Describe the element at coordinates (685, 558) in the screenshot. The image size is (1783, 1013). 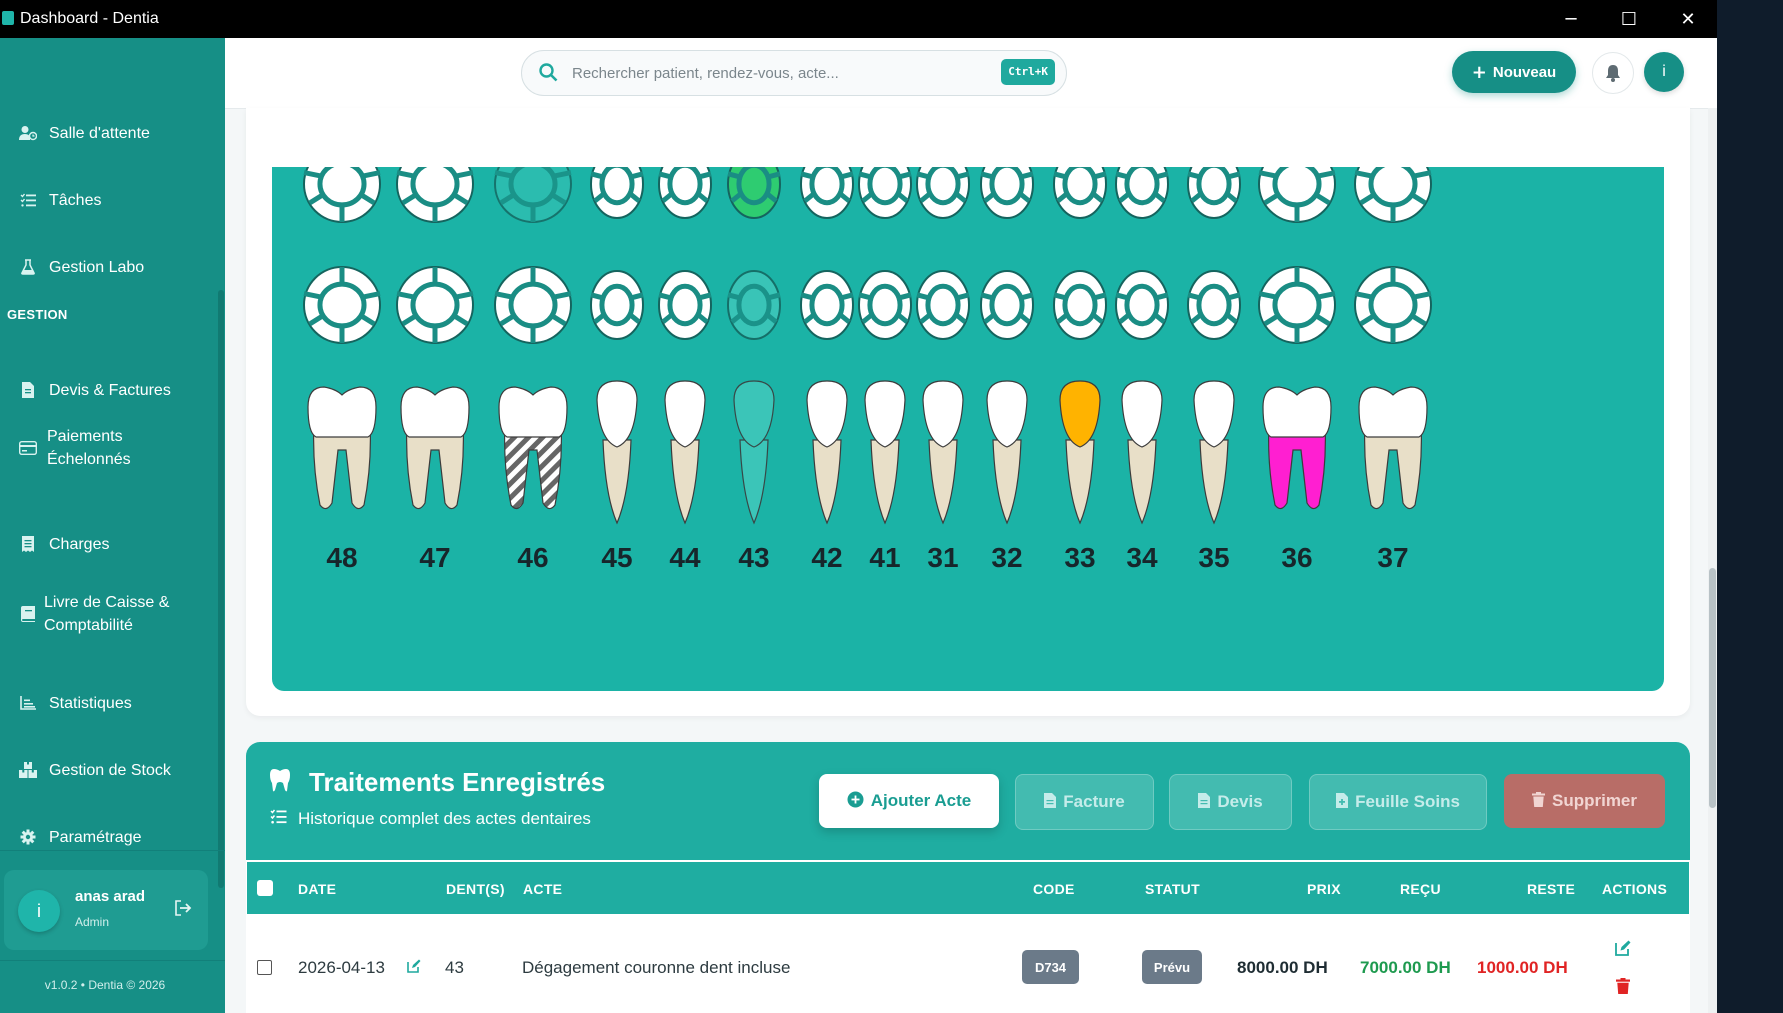
I see `tooth-number-44: 44` at that location.